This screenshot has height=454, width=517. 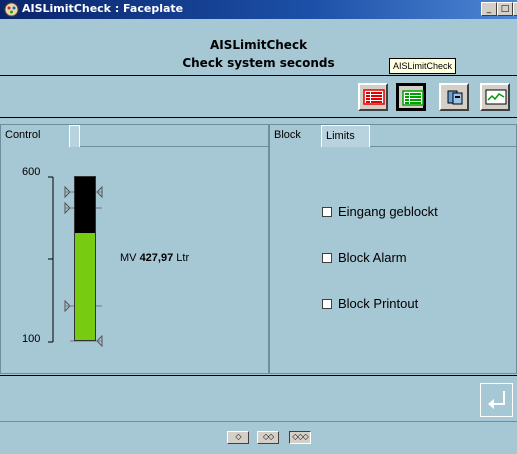 What do you see at coordinates (372, 257) in the screenshot?
I see `checkbox-label: Block Alarm` at bounding box center [372, 257].